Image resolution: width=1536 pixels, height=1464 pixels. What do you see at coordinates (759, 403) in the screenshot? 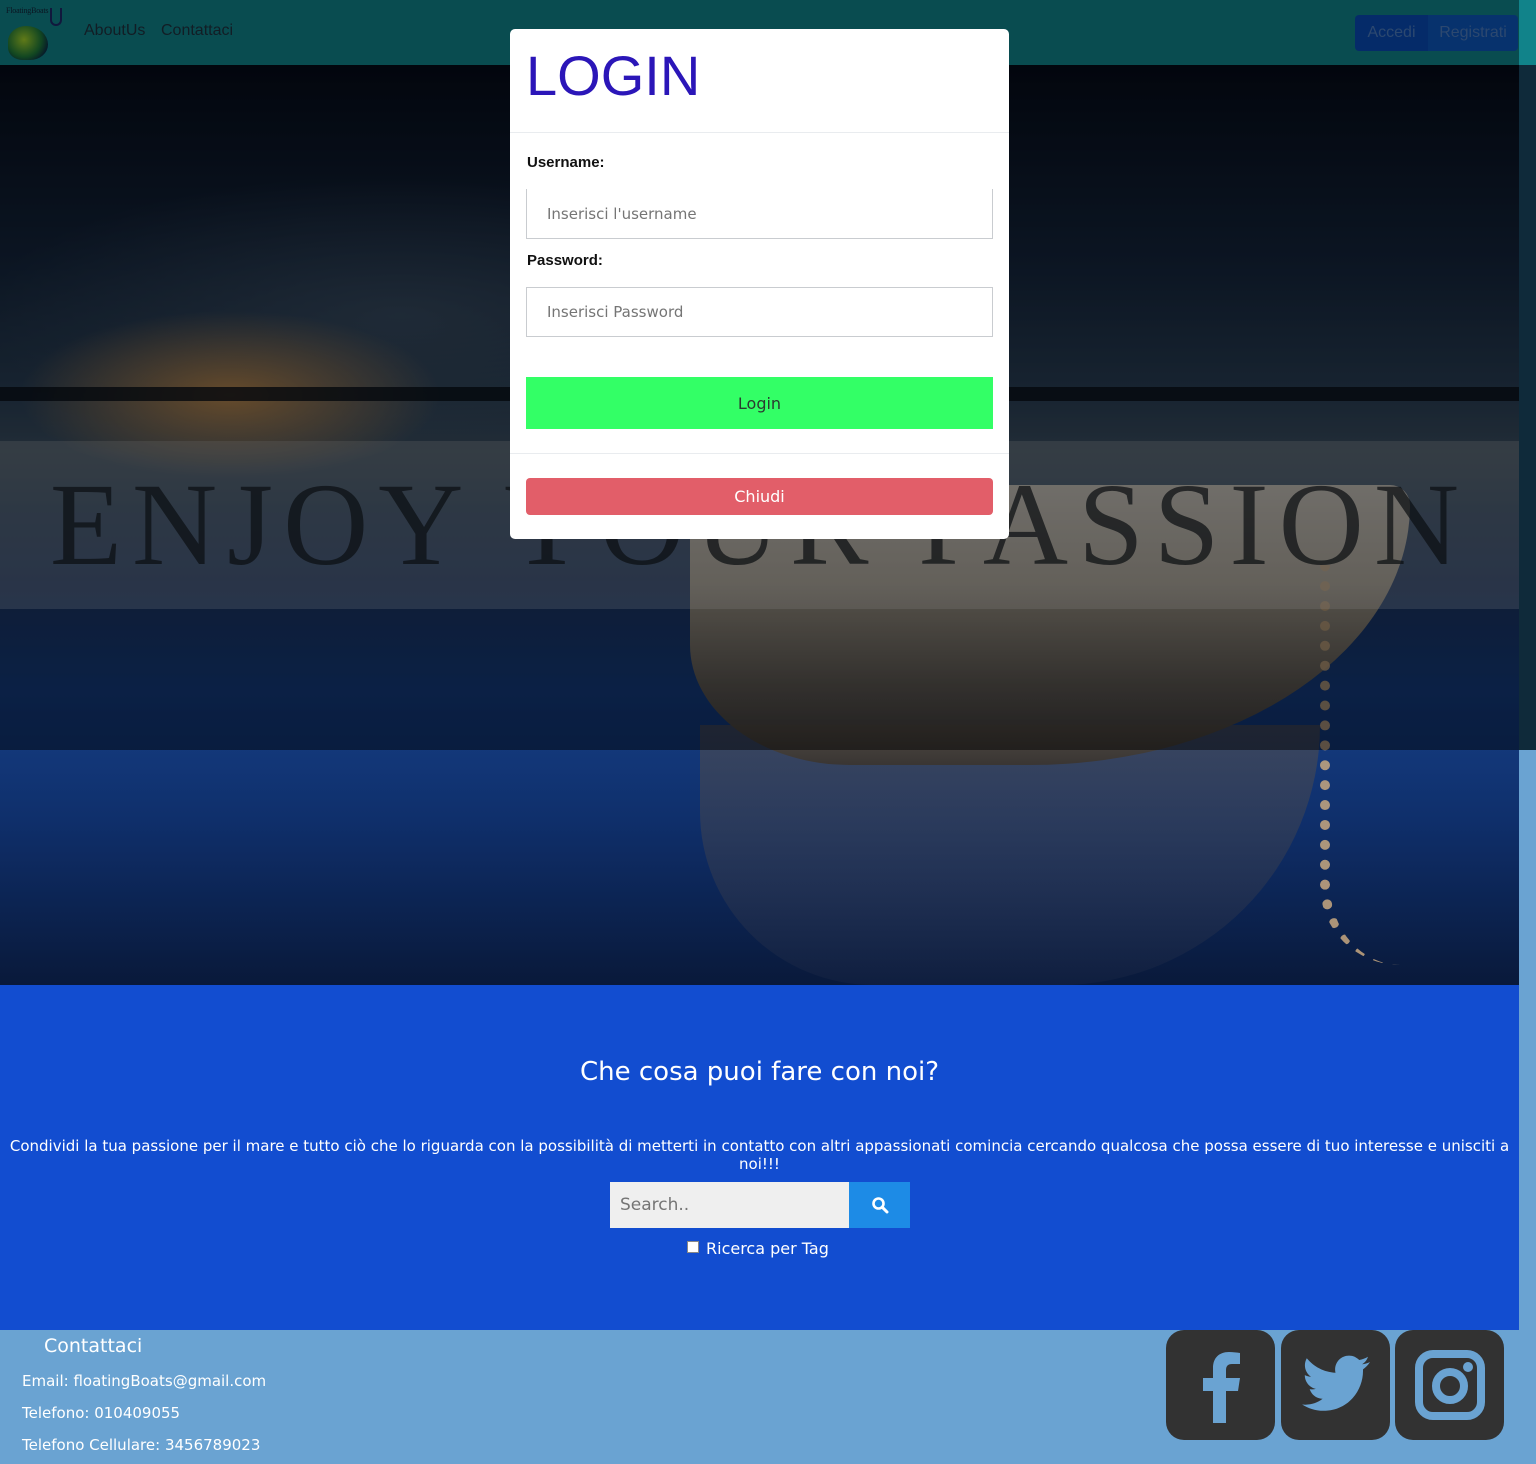
I see `login-submit-button: Login` at bounding box center [759, 403].